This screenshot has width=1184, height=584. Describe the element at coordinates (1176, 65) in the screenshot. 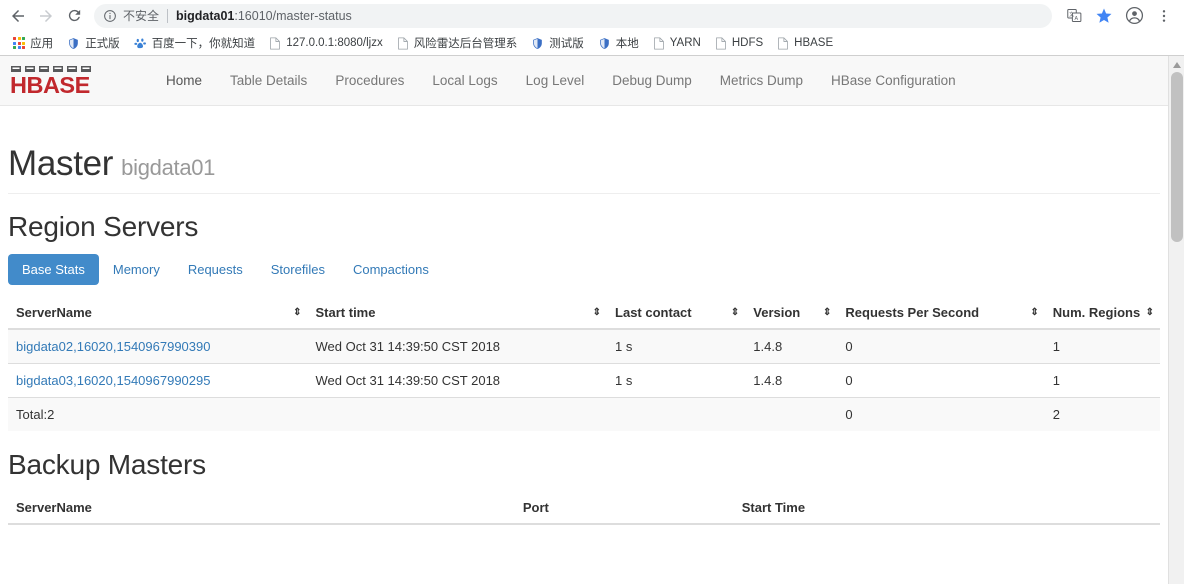

I see `scrollbar-up-arrow-icon` at that location.